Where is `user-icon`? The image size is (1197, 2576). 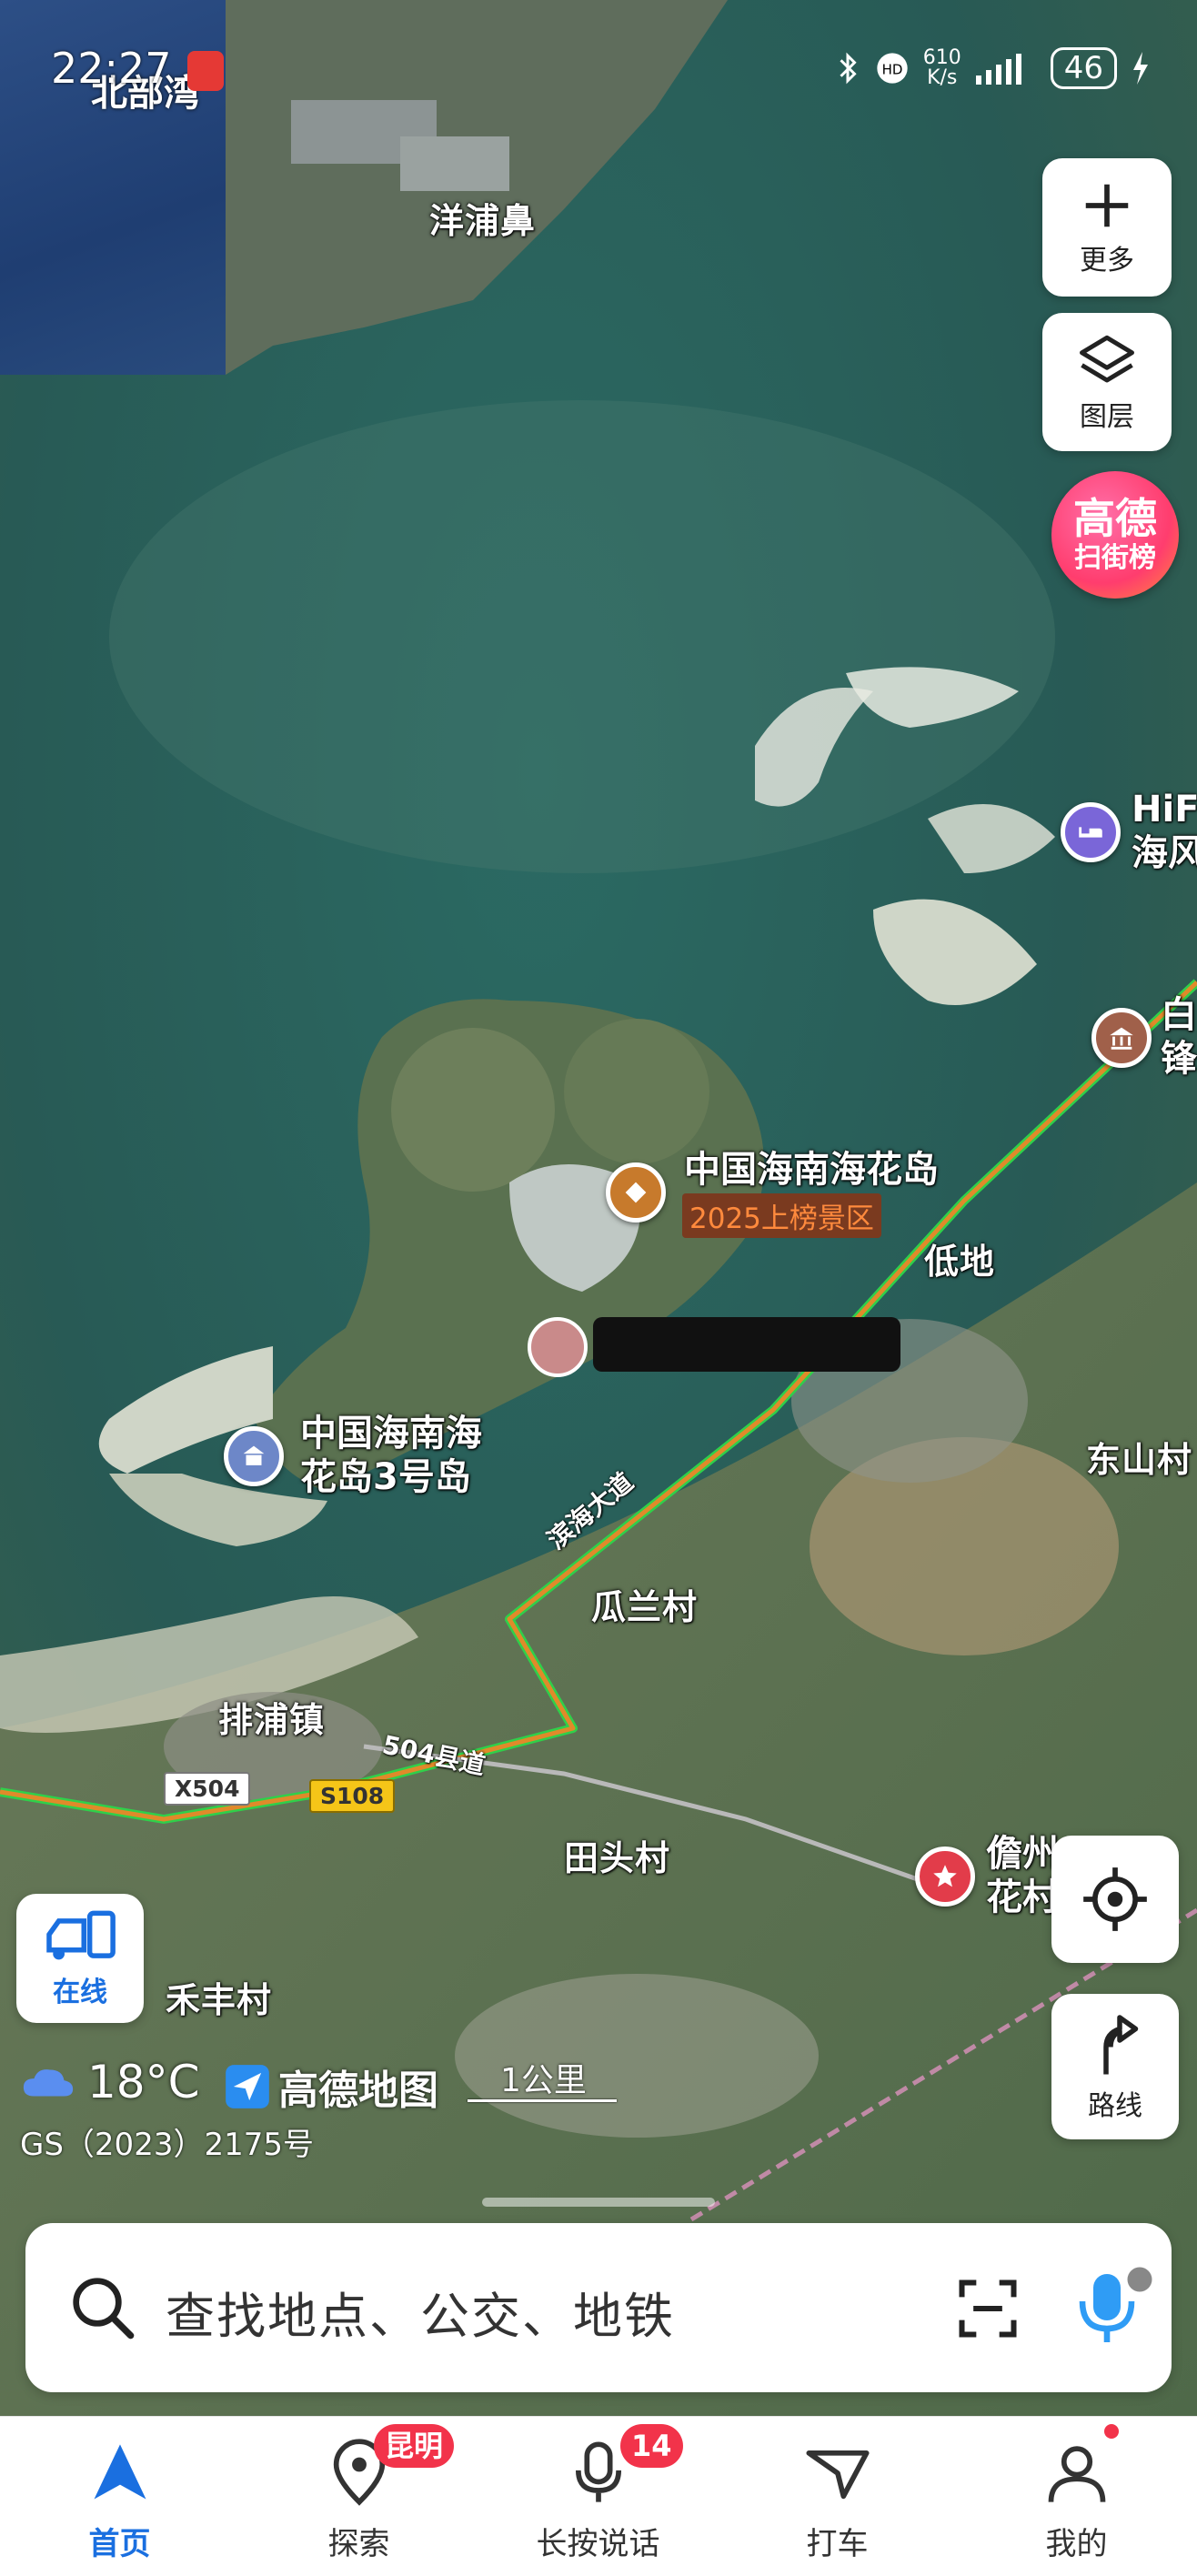
user-icon is located at coordinates (1077, 2474).